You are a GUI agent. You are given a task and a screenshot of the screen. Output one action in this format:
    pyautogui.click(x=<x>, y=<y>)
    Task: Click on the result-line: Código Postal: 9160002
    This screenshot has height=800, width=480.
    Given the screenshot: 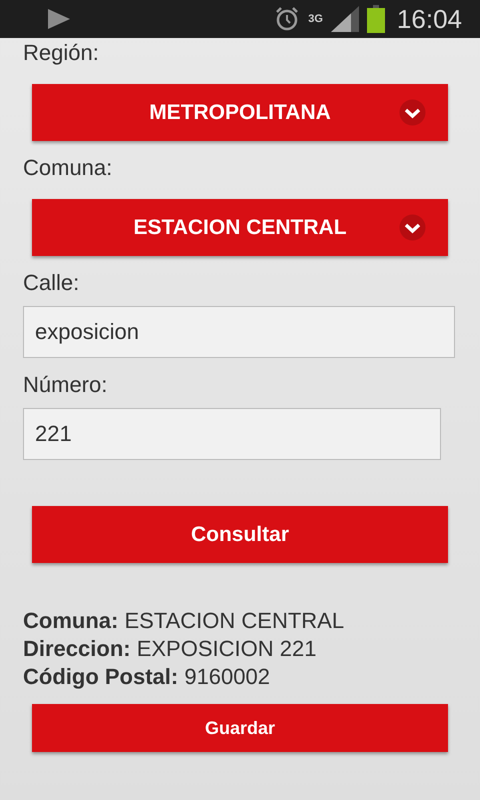 What is the action you would take?
    pyautogui.click(x=147, y=677)
    